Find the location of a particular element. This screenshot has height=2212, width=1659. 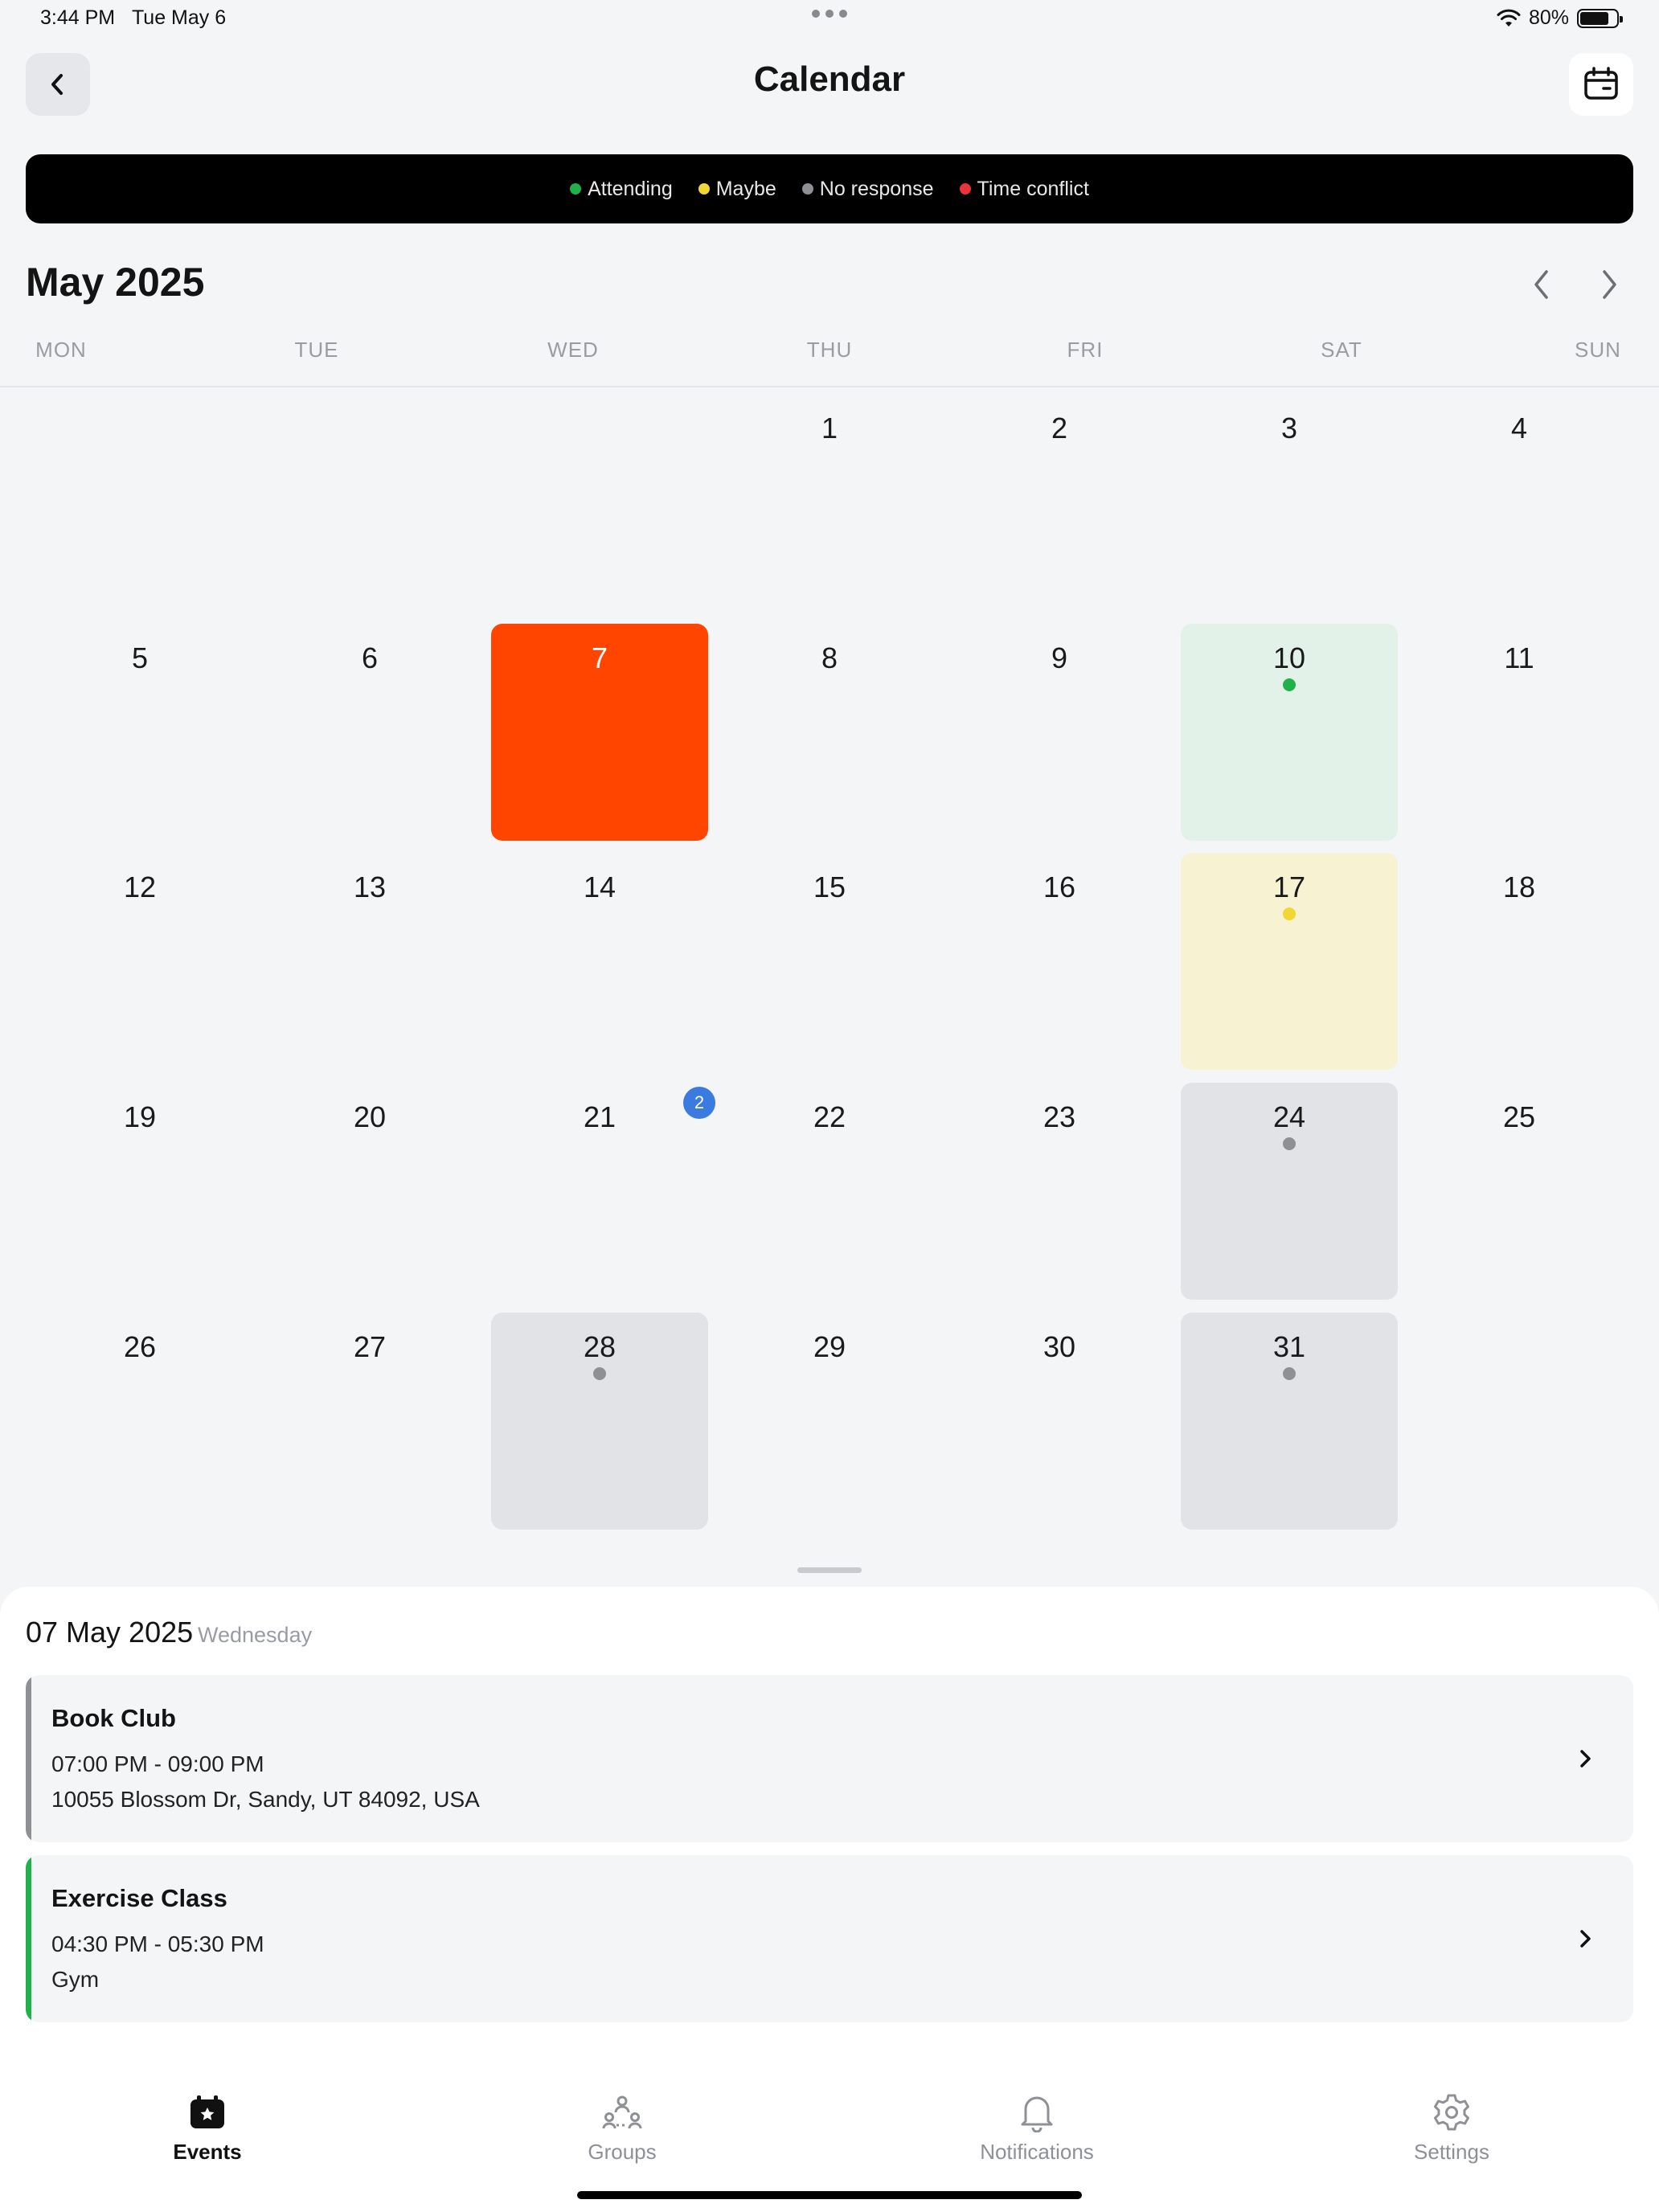

calendar-day-11: 11 is located at coordinates (1519, 732).